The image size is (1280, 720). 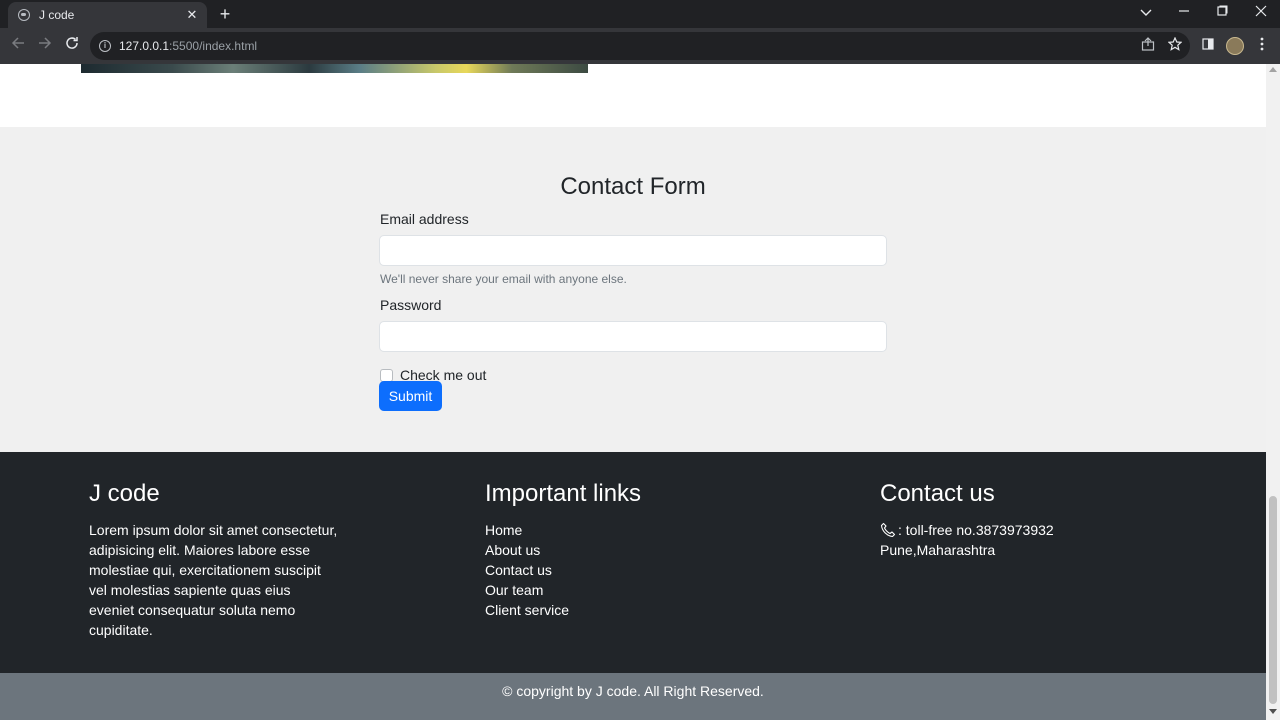 What do you see at coordinates (334, 68) in the screenshot?
I see `hero-image` at bounding box center [334, 68].